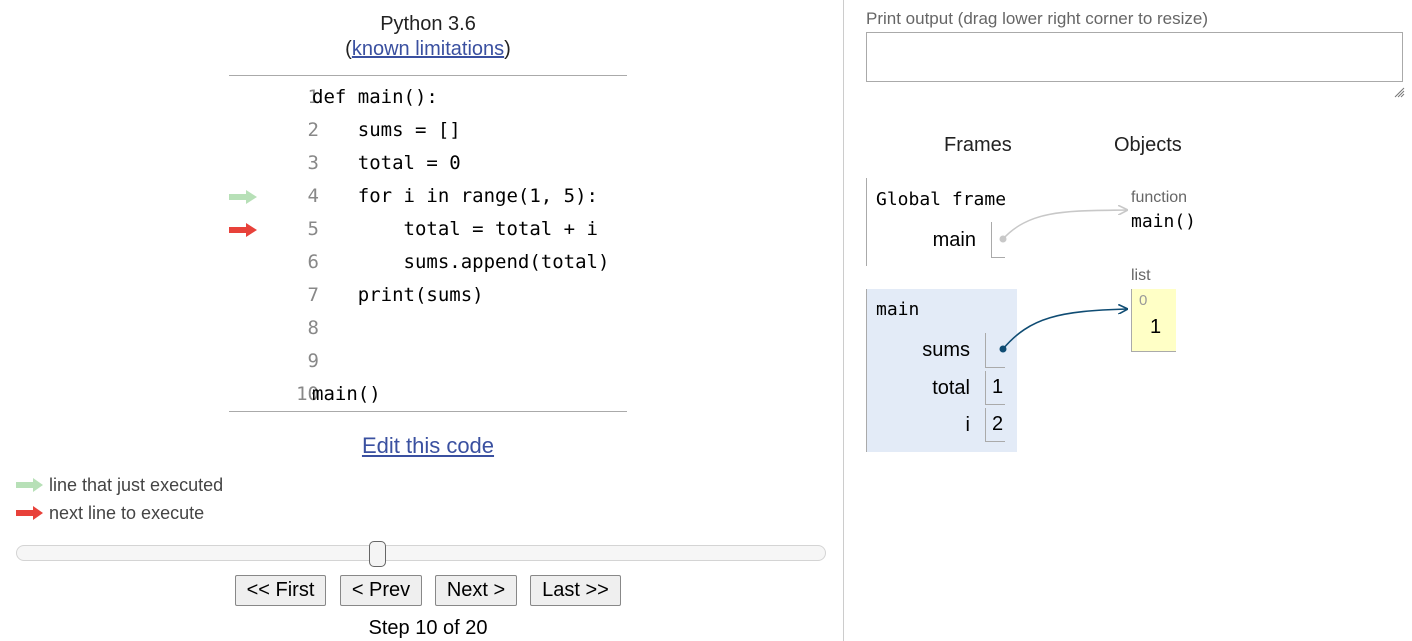 The width and height of the screenshot is (1412, 641). Describe the element at coordinates (1156, 327) in the screenshot. I see `list-value: 1` at that location.